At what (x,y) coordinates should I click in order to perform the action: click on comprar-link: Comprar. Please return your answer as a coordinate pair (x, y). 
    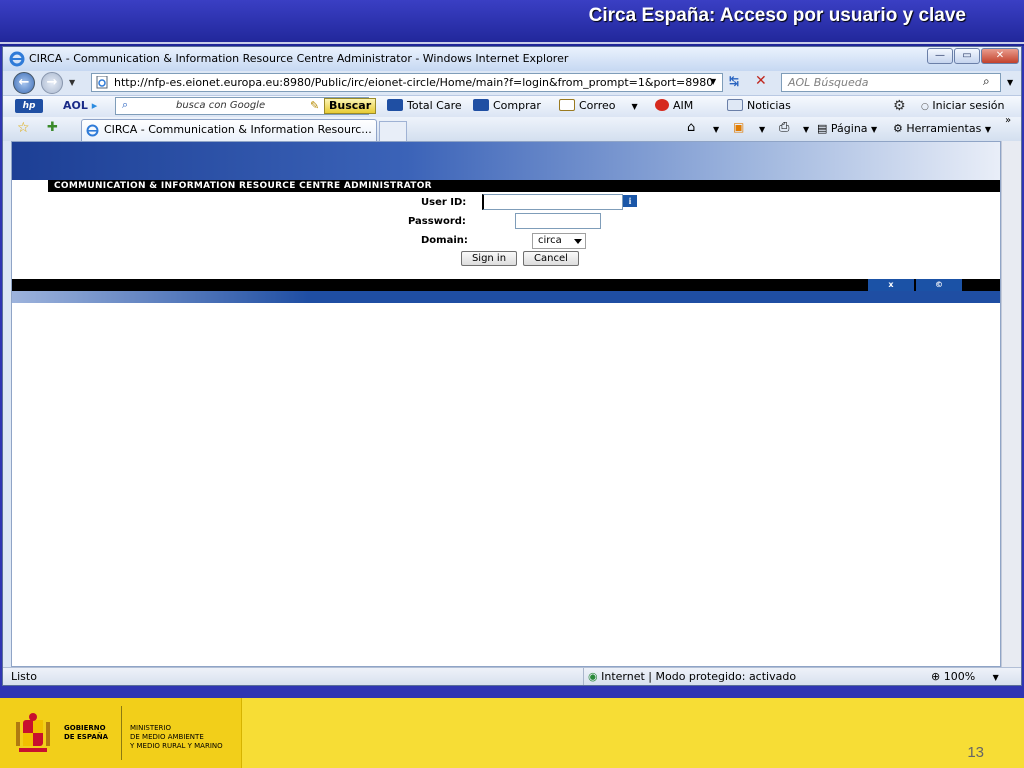
    Looking at the image, I should click on (507, 105).